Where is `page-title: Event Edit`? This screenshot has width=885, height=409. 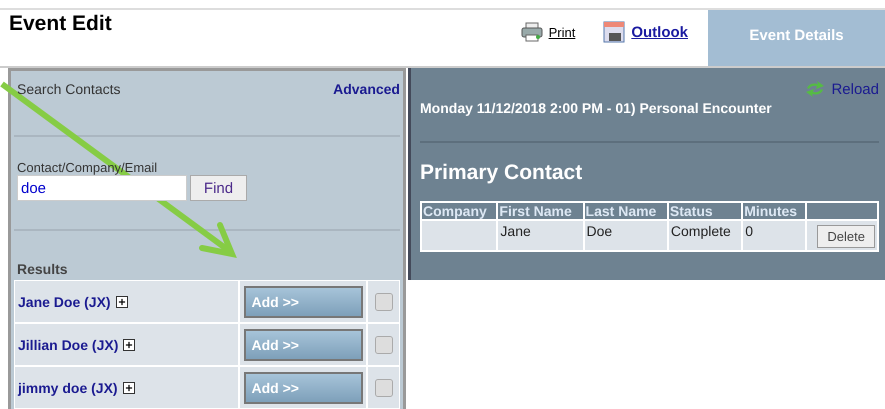
page-title: Event Edit is located at coordinates (60, 24).